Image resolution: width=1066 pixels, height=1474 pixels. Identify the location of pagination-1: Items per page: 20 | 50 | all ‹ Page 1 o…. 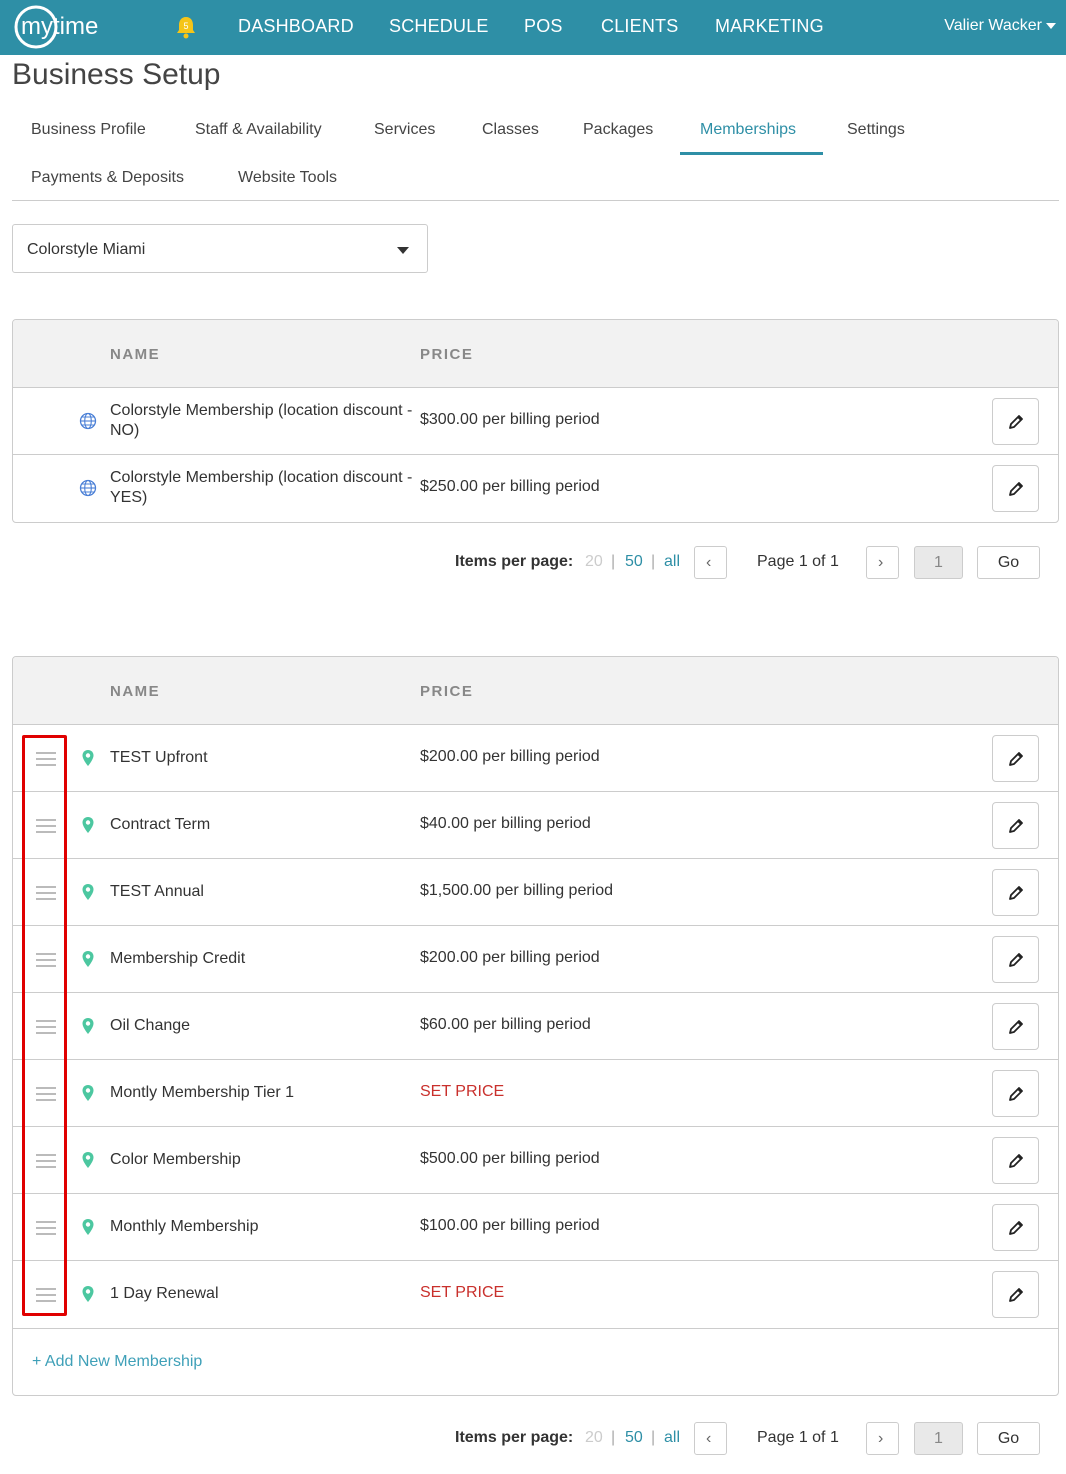
(533, 563).